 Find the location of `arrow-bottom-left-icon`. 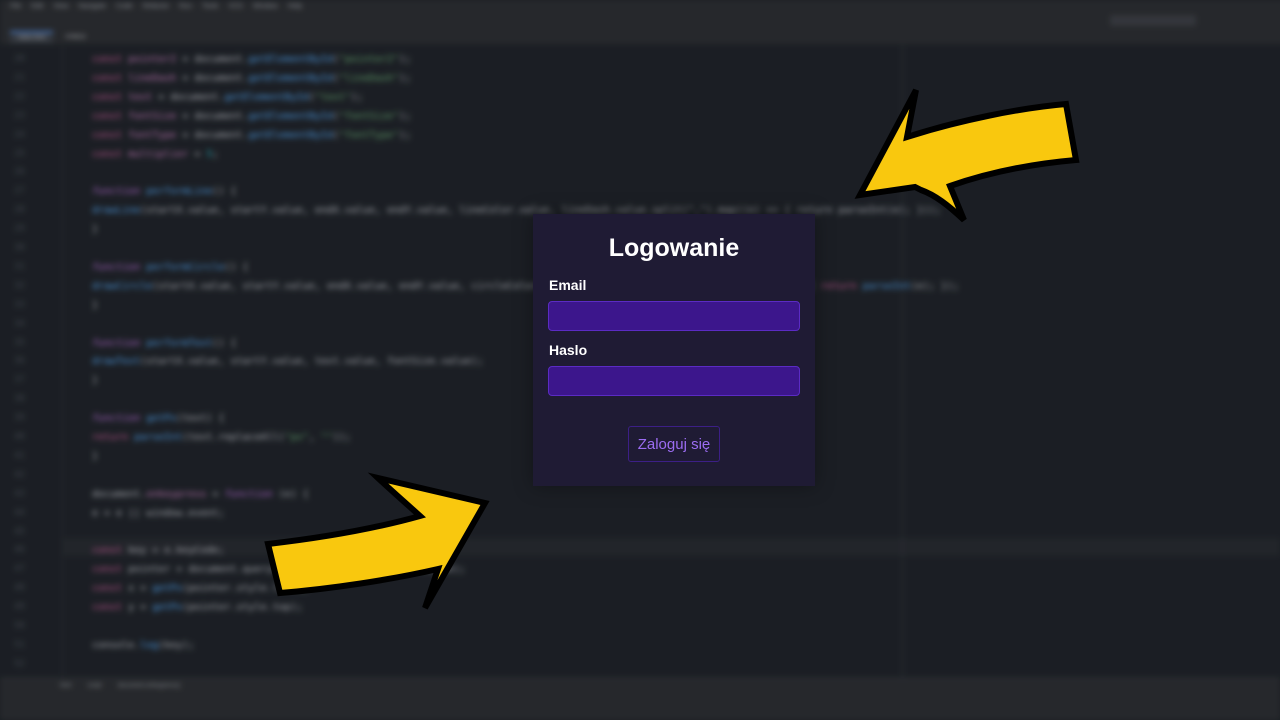

arrow-bottom-left-icon is located at coordinates (377, 541).